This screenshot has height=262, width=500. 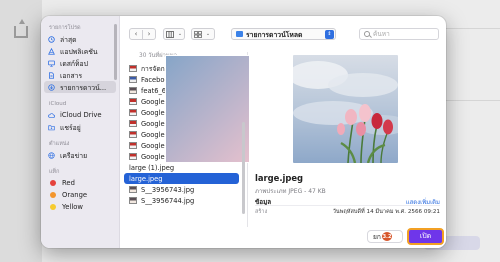 I want to click on forward-button: ›, so click(x=149, y=34).